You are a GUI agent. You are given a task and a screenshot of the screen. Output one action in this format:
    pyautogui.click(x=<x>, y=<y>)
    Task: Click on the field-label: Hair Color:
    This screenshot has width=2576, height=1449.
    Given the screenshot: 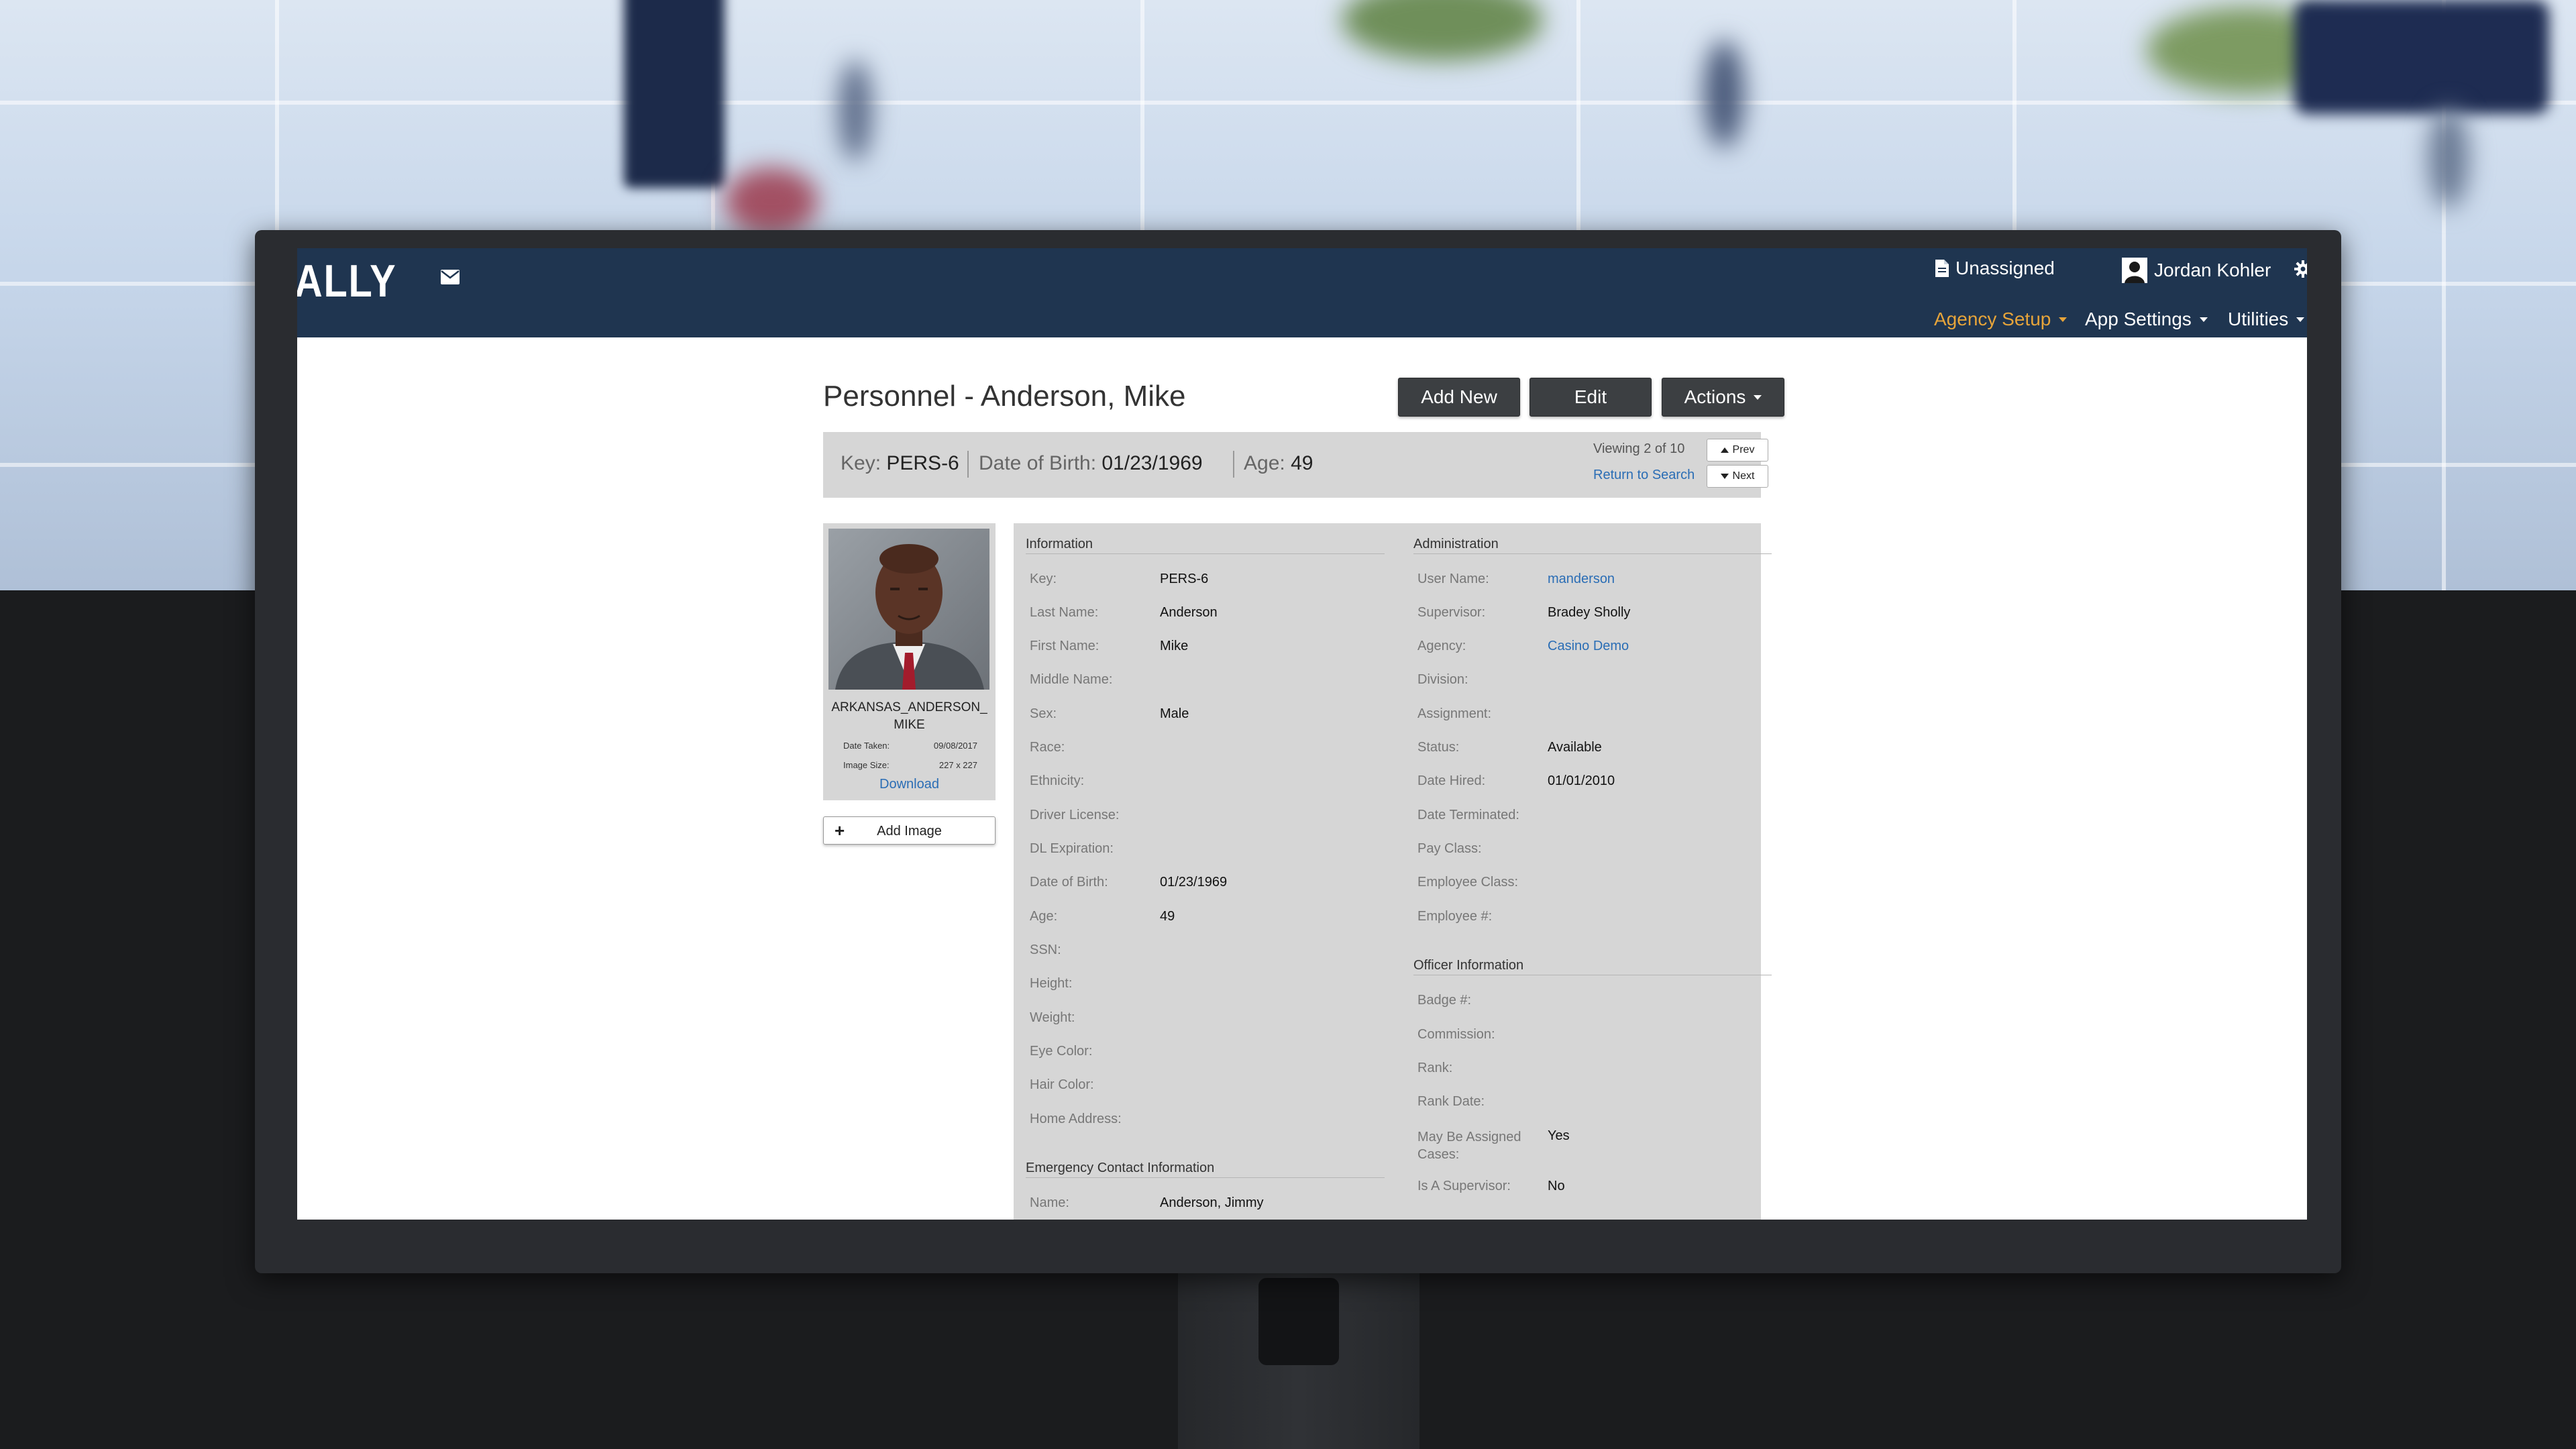 What is the action you would take?
    pyautogui.click(x=1062, y=1084)
    